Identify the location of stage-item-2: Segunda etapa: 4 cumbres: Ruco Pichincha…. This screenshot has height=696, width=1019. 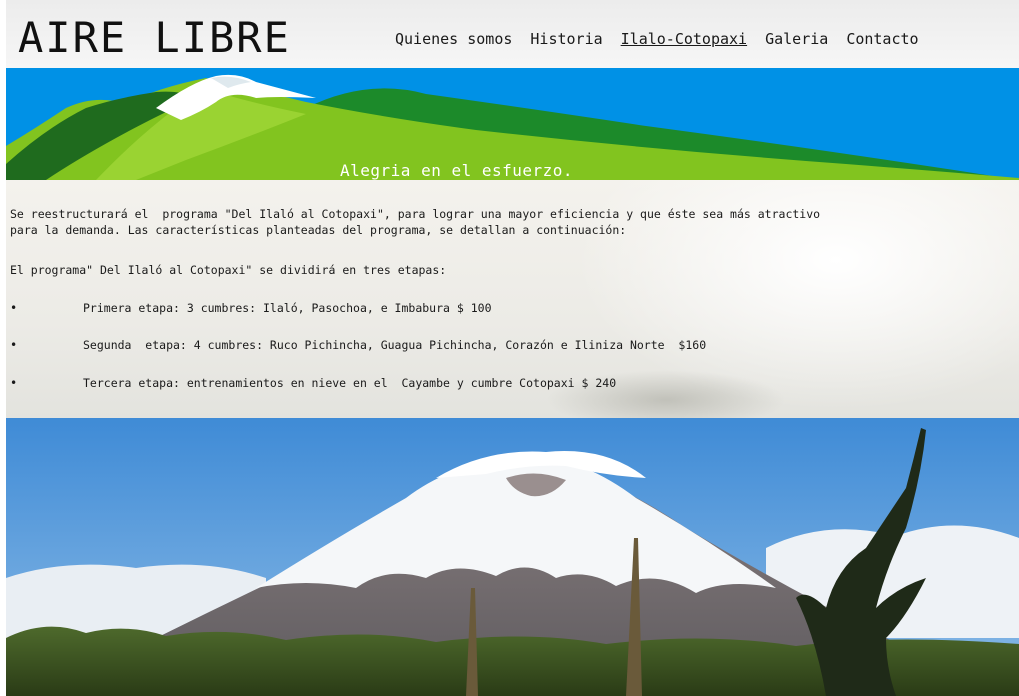
(395, 345).